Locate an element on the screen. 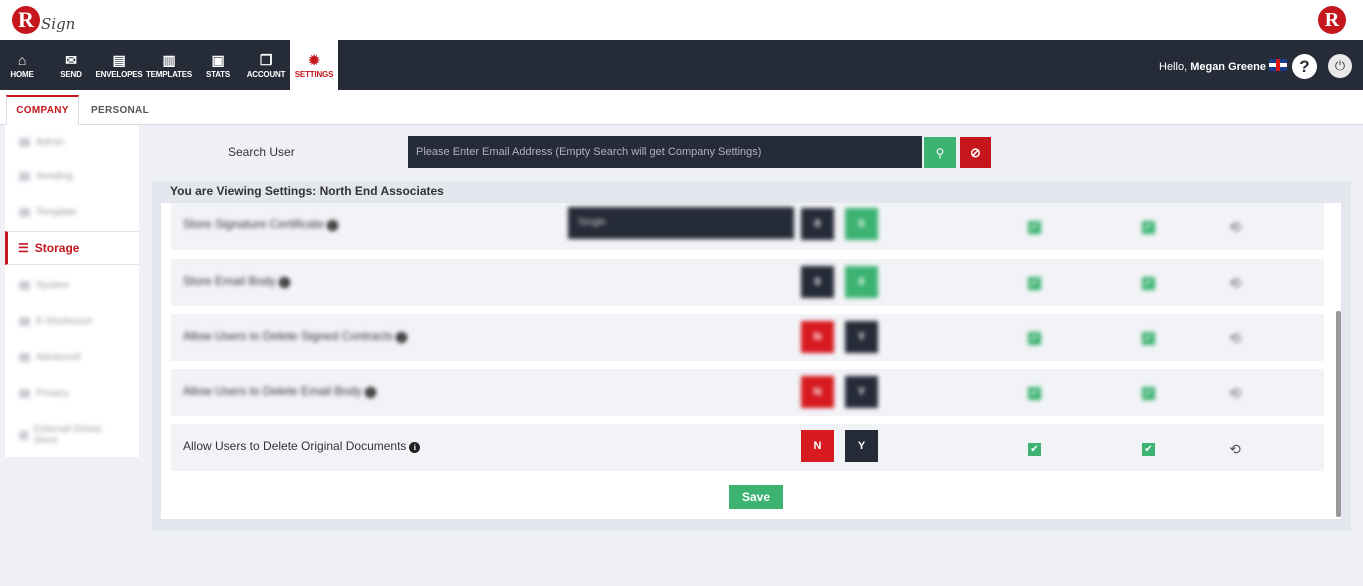 This screenshot has height=586, width=1363. sidebar-item-label: System is located at coordinates (53, 285).